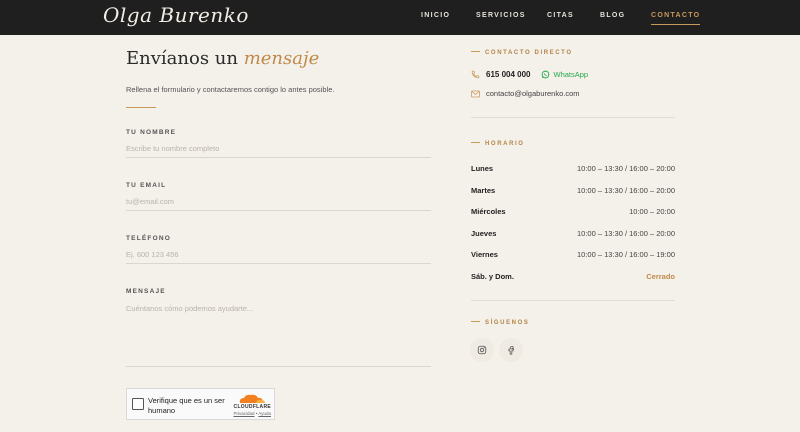 The height and width of the screenshot is (432, 800). What do you see at coordinates (278, 333) in the screenshot?
I see `message-textarea` at bounding box center [278, 333].